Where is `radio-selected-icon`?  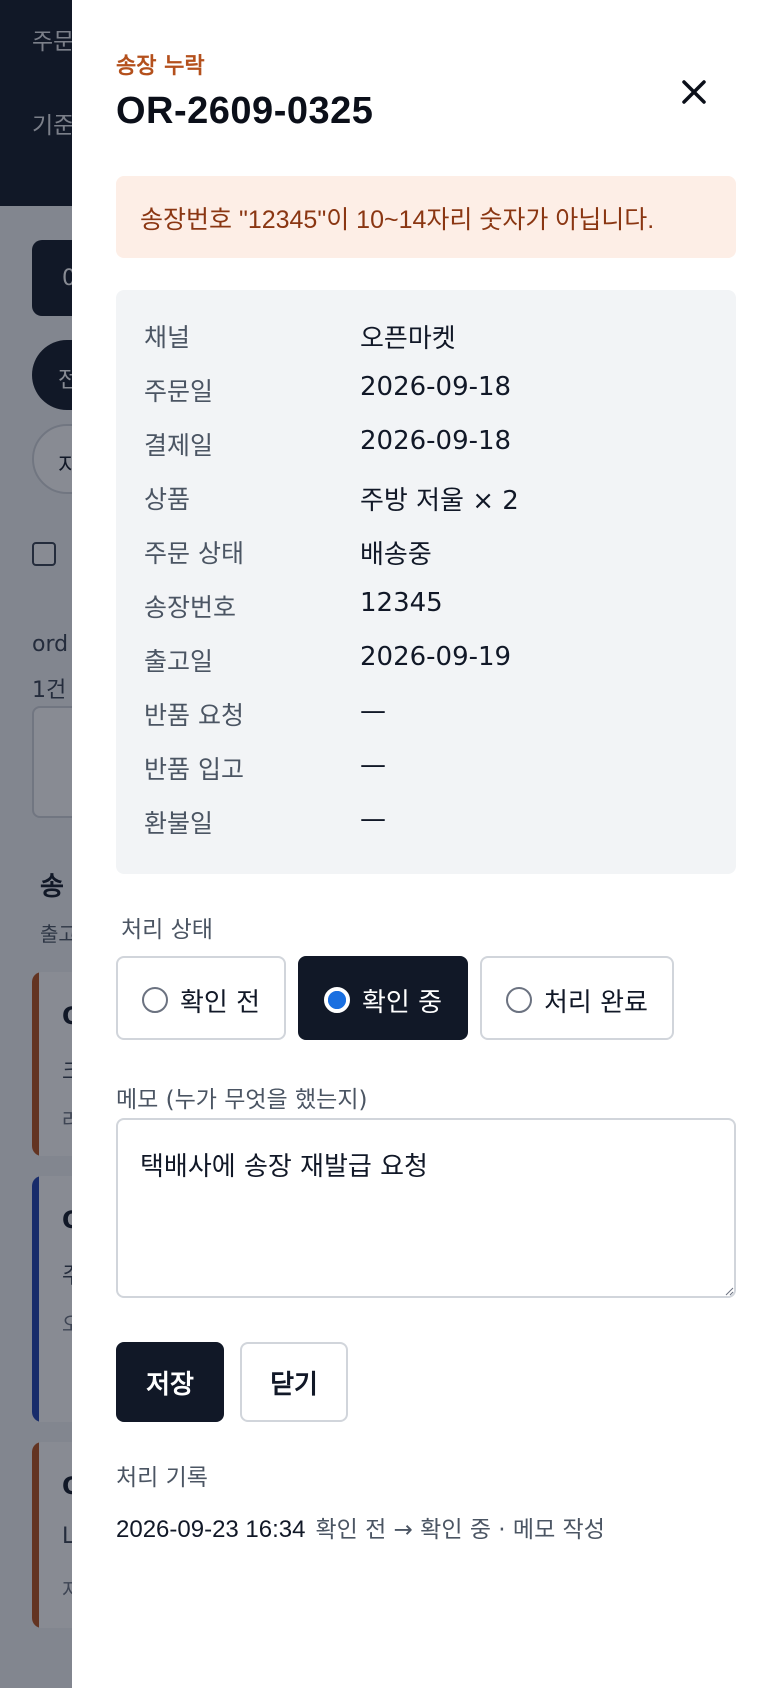 radio-selected-icon is located at coordinates (337, 1000).